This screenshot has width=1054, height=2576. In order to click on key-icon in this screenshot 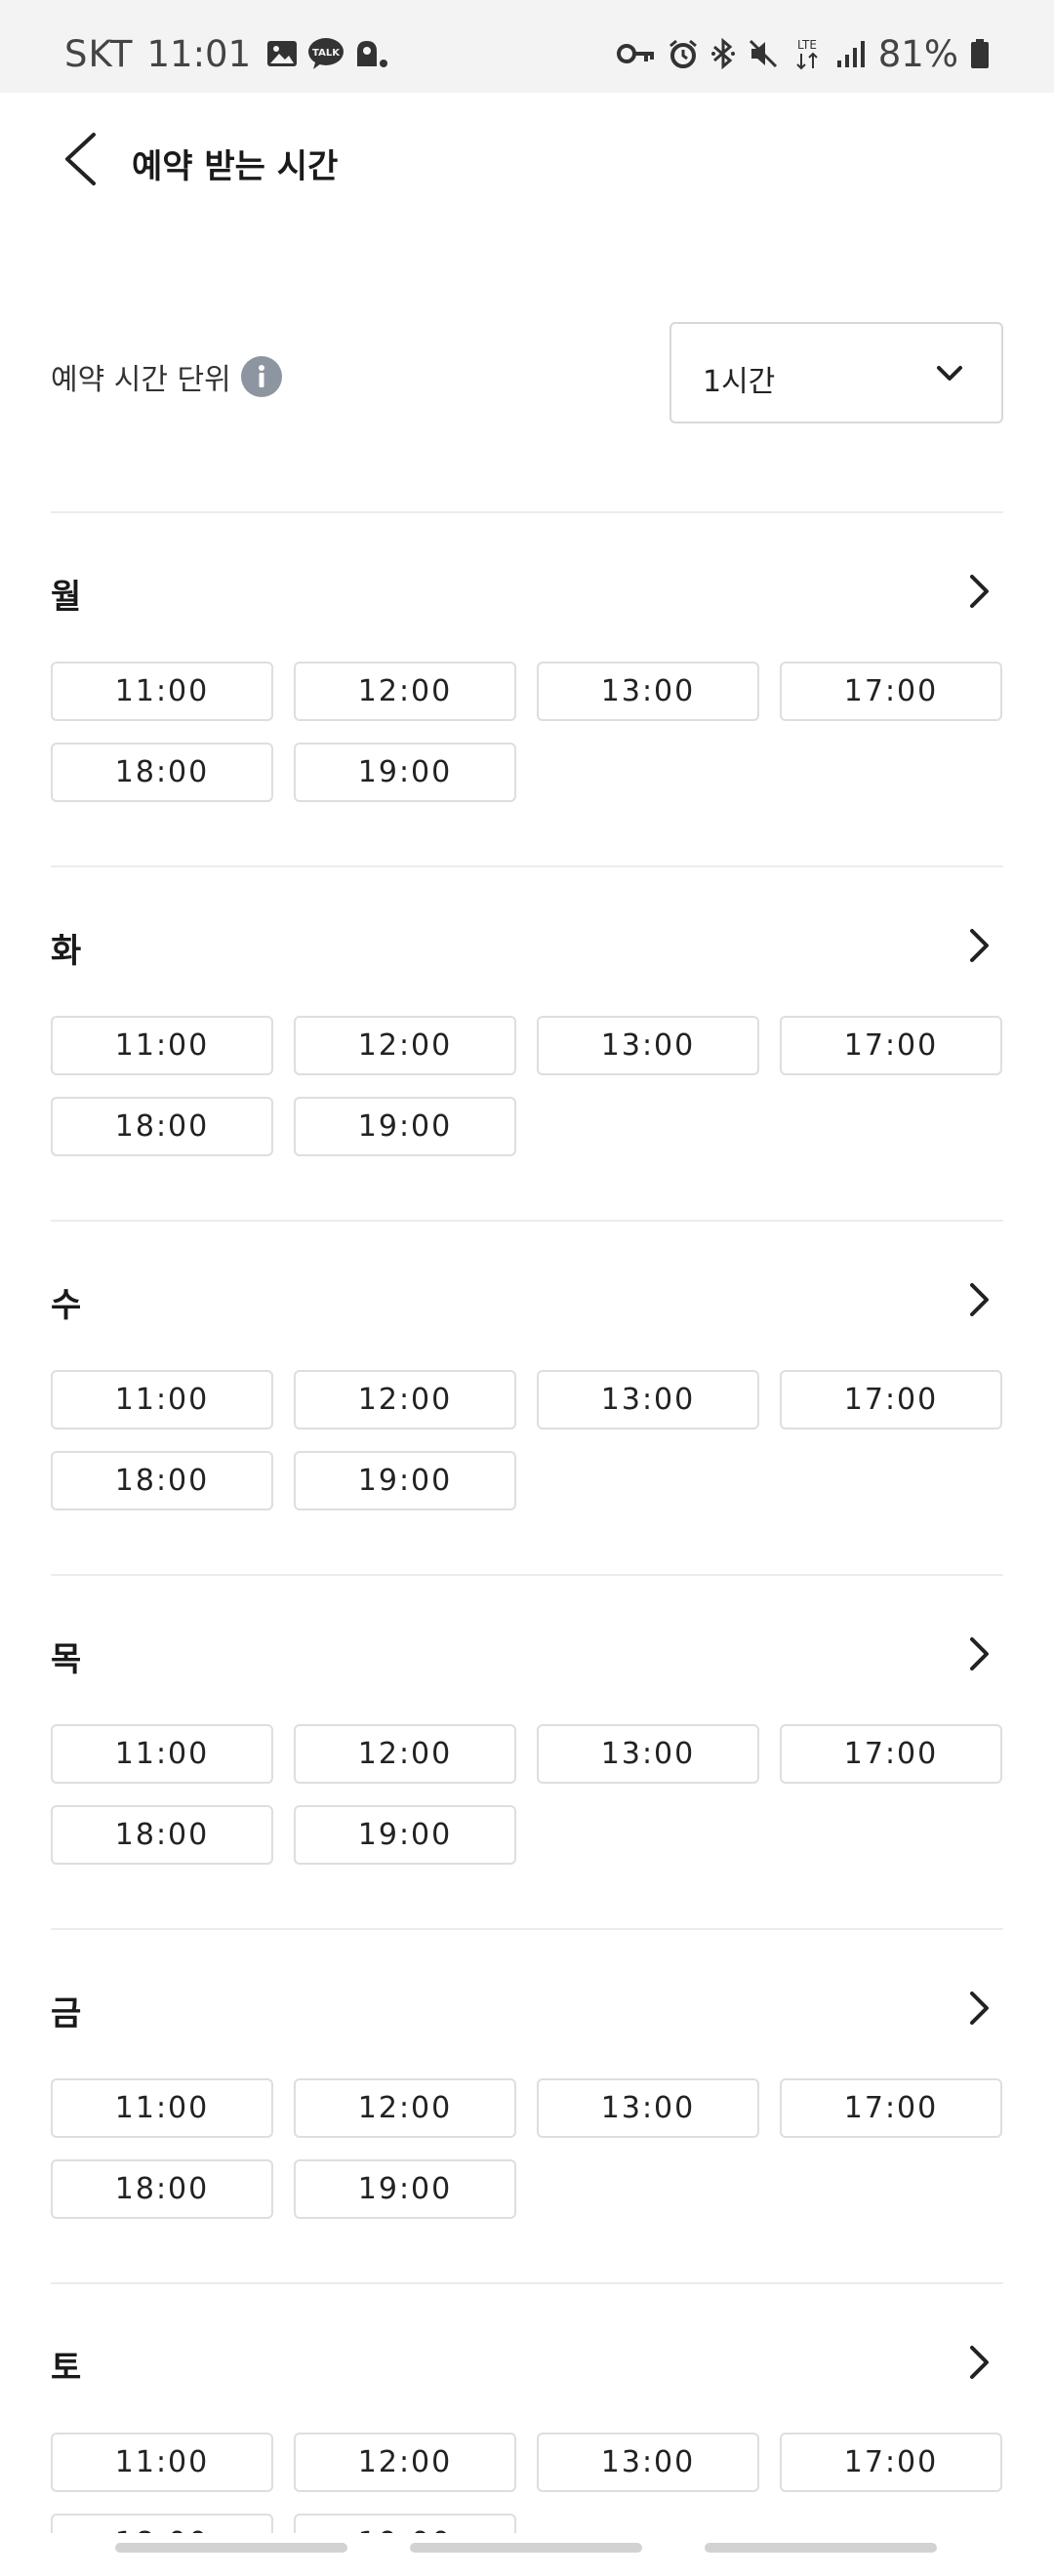, I will do `click(636, 53)`.